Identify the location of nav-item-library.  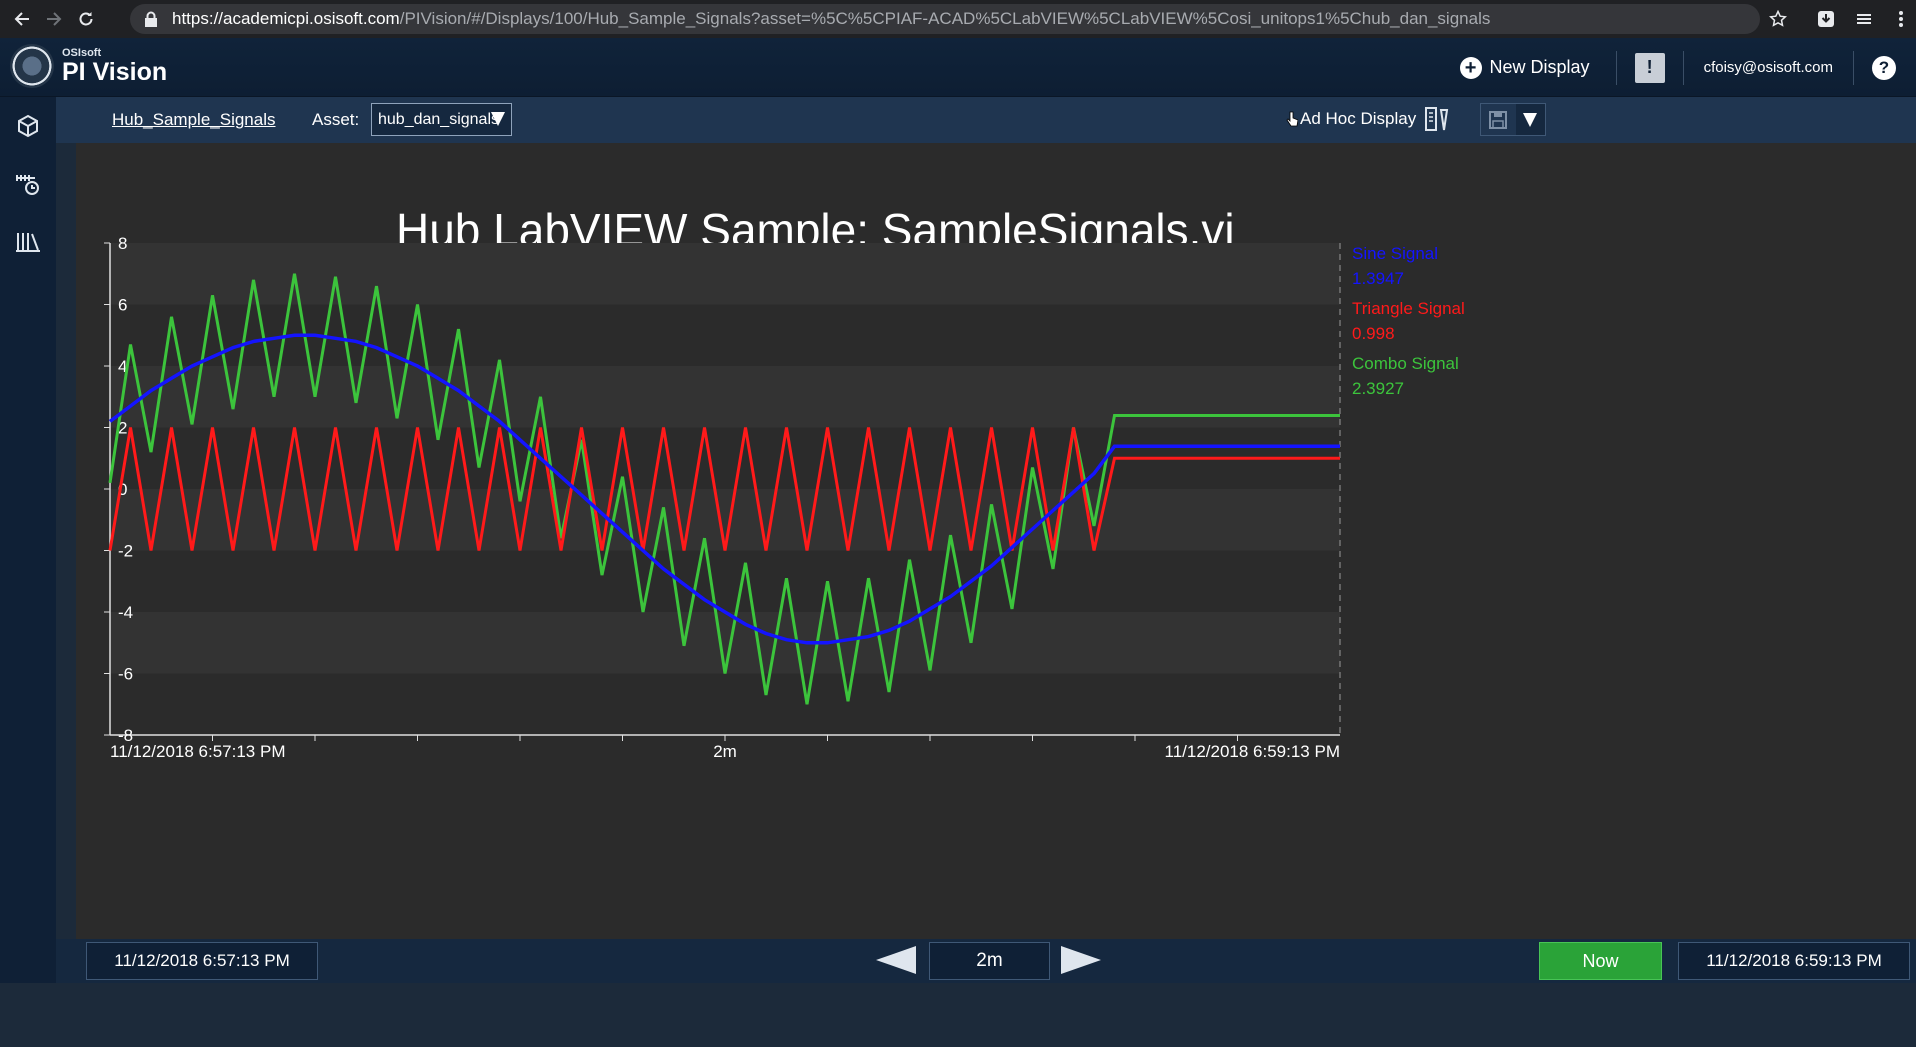
(28, 242).